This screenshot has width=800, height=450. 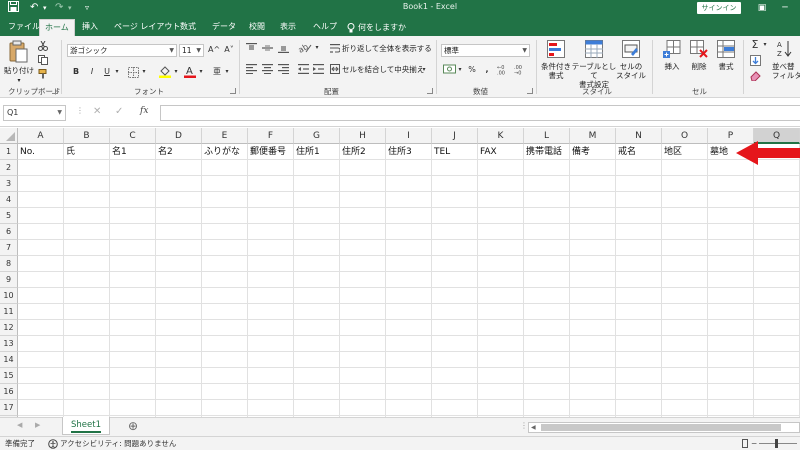 I want to click on sort-filter-icon: AZ, so click(x=786, y=50).